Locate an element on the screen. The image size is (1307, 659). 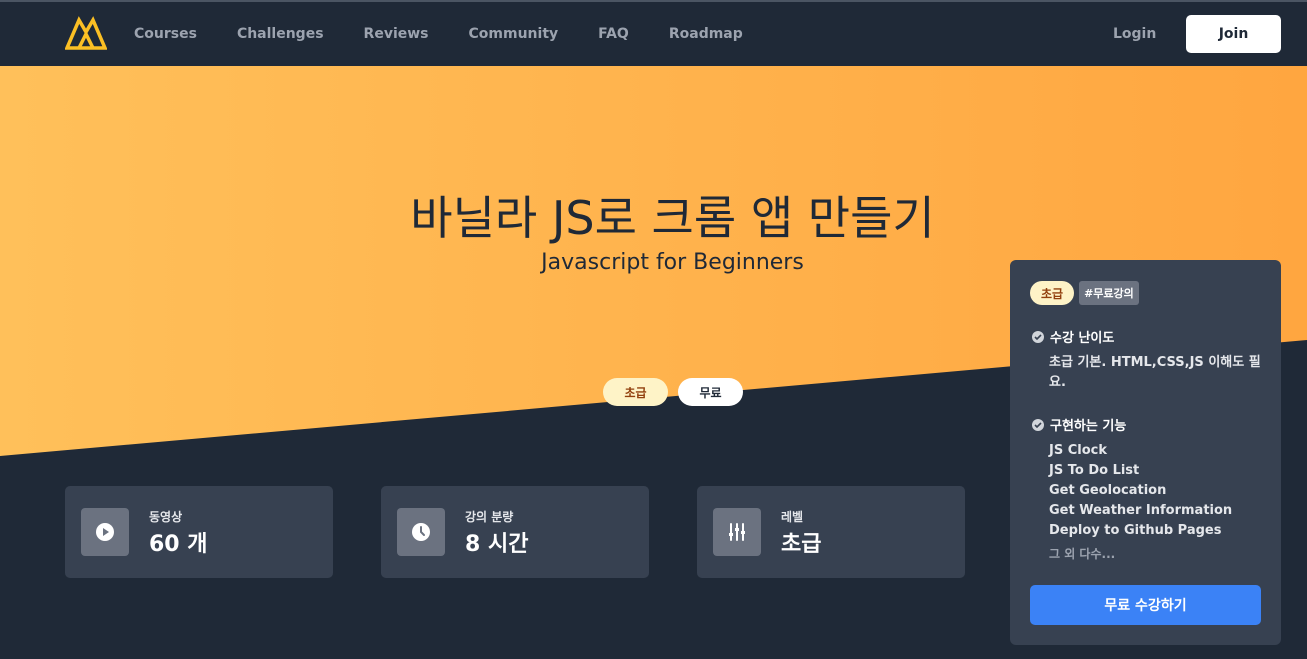
stat-card-duration: 강의 분량 8 시간 is located at coordinates (515, 532).